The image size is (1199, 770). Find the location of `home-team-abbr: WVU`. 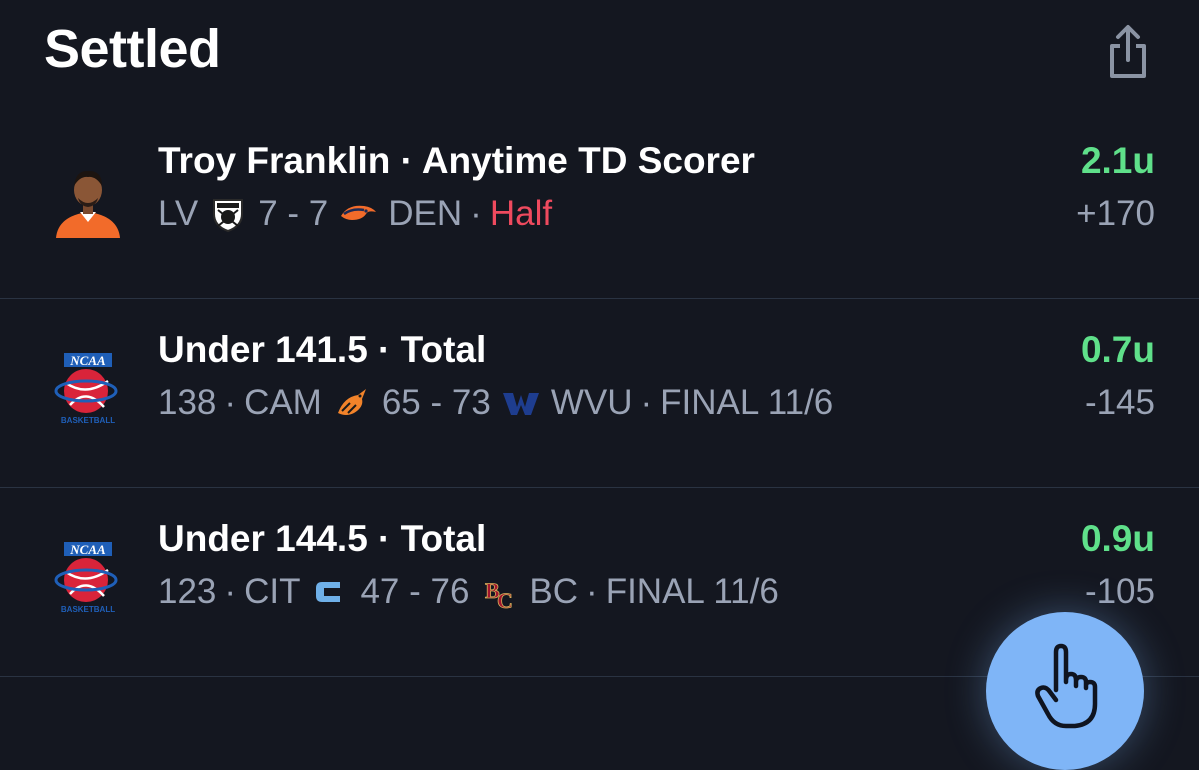

home-team-abbr: WVU is located at coordinates (591, 402).